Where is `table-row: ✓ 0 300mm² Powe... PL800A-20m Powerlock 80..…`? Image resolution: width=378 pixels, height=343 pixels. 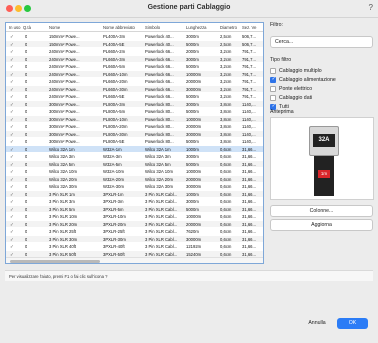
table-row: ✓ 0 300mm² Powe... PL800A-20m Powerlock 80..… is located at coordinates (134, 126).